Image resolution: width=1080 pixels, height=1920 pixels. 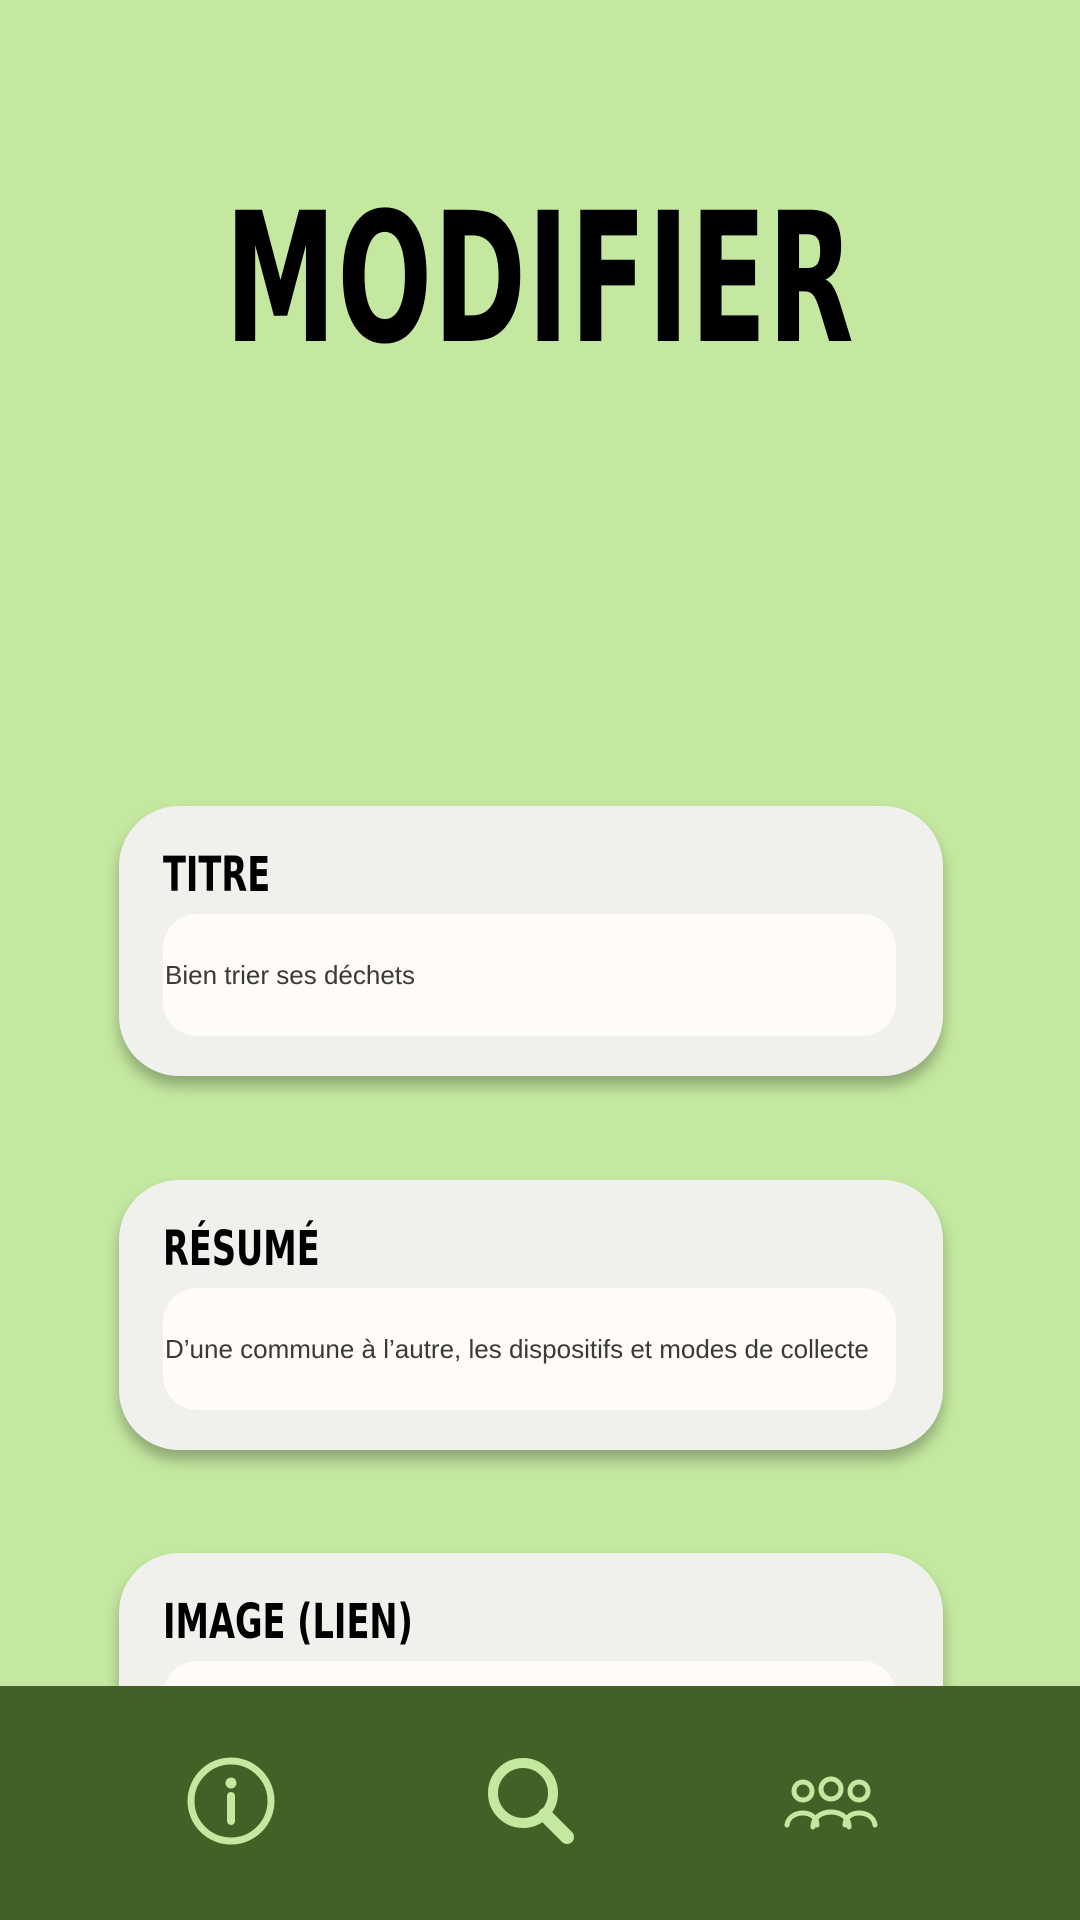 I want to click on bottom-nav, so click(x=540, y=1803).